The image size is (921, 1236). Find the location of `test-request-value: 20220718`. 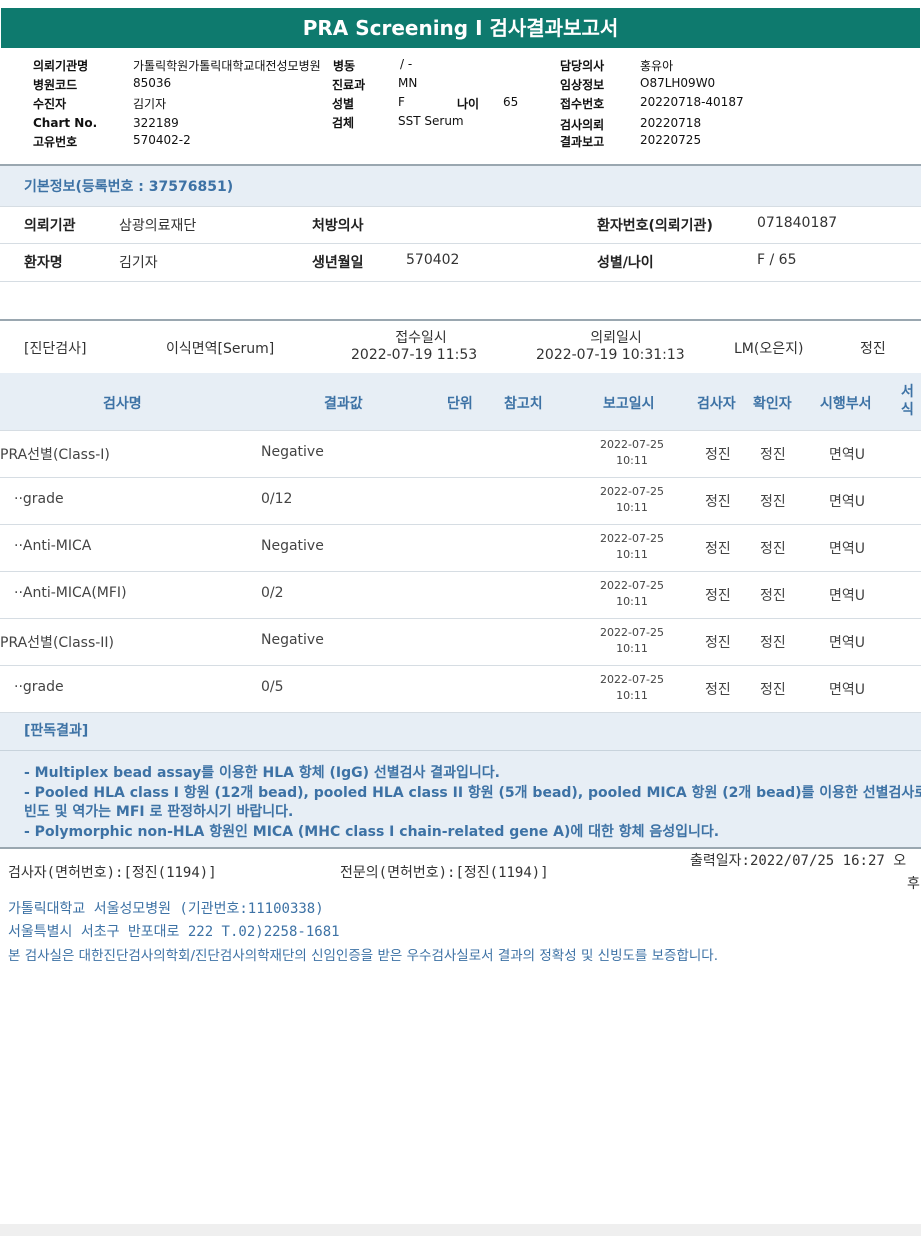

test-request-value: 20220718 is located at coordinates (671, 123).